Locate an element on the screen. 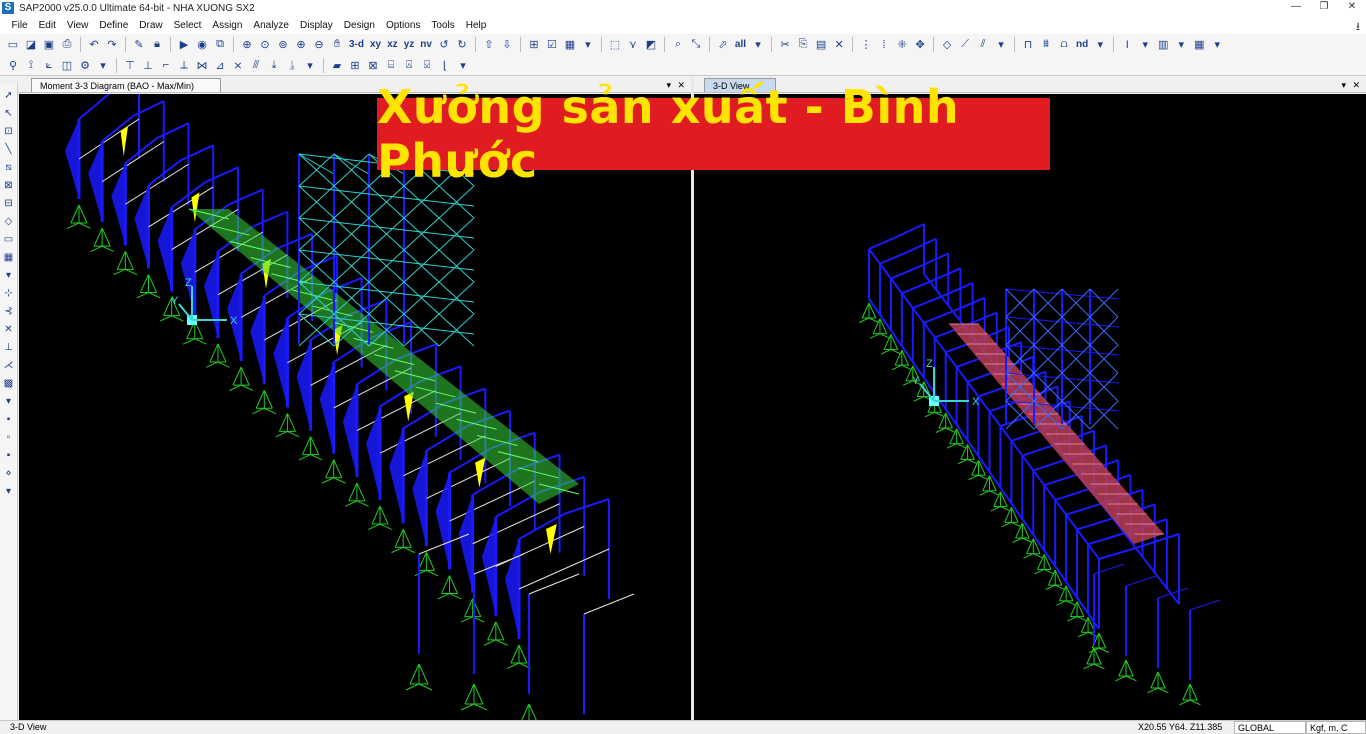 This screenshot has height=734, width=1366. table-icon: ▥ is located at coordinates (1163, 45).